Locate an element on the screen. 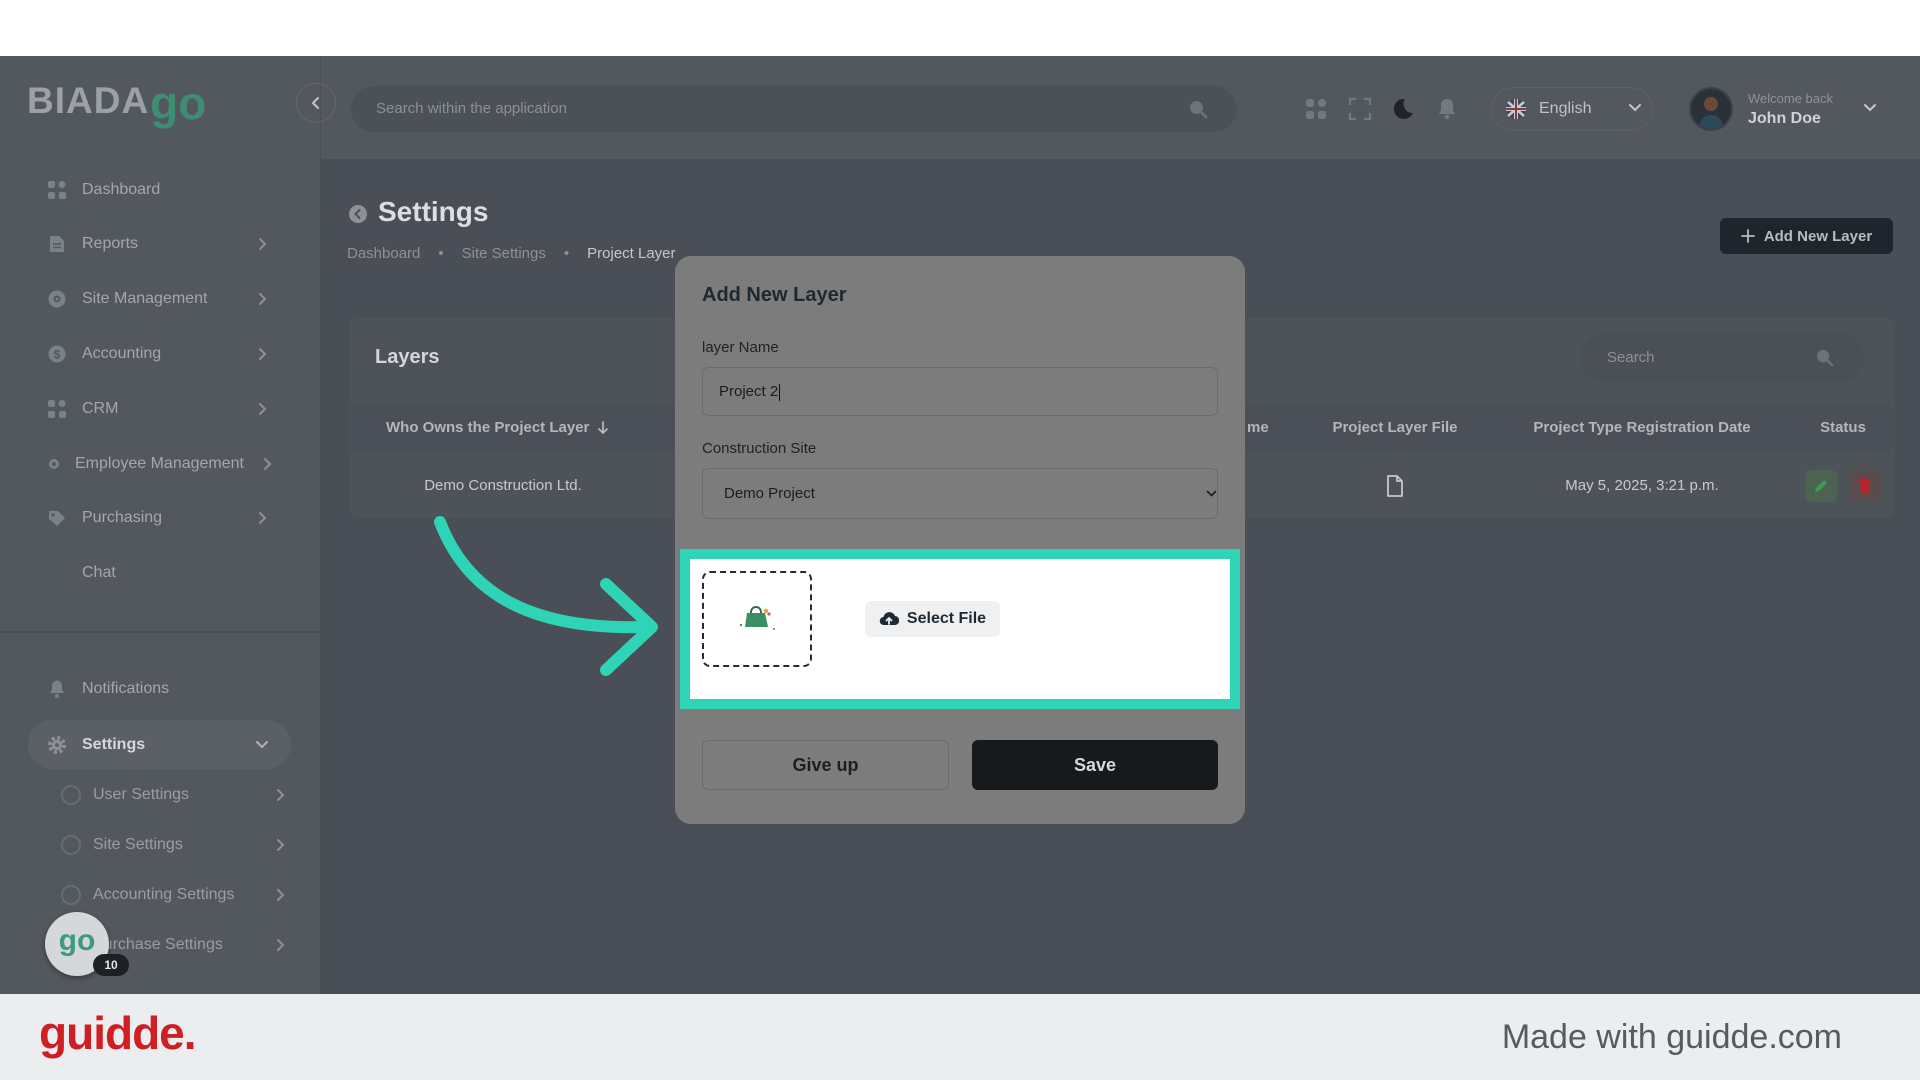  sidebar-divider is located at coordinates (160, 632).